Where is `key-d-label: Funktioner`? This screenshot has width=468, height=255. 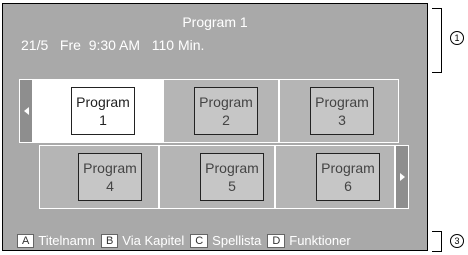
key-d-label: Funktioner is located at coordinates (320, 240).